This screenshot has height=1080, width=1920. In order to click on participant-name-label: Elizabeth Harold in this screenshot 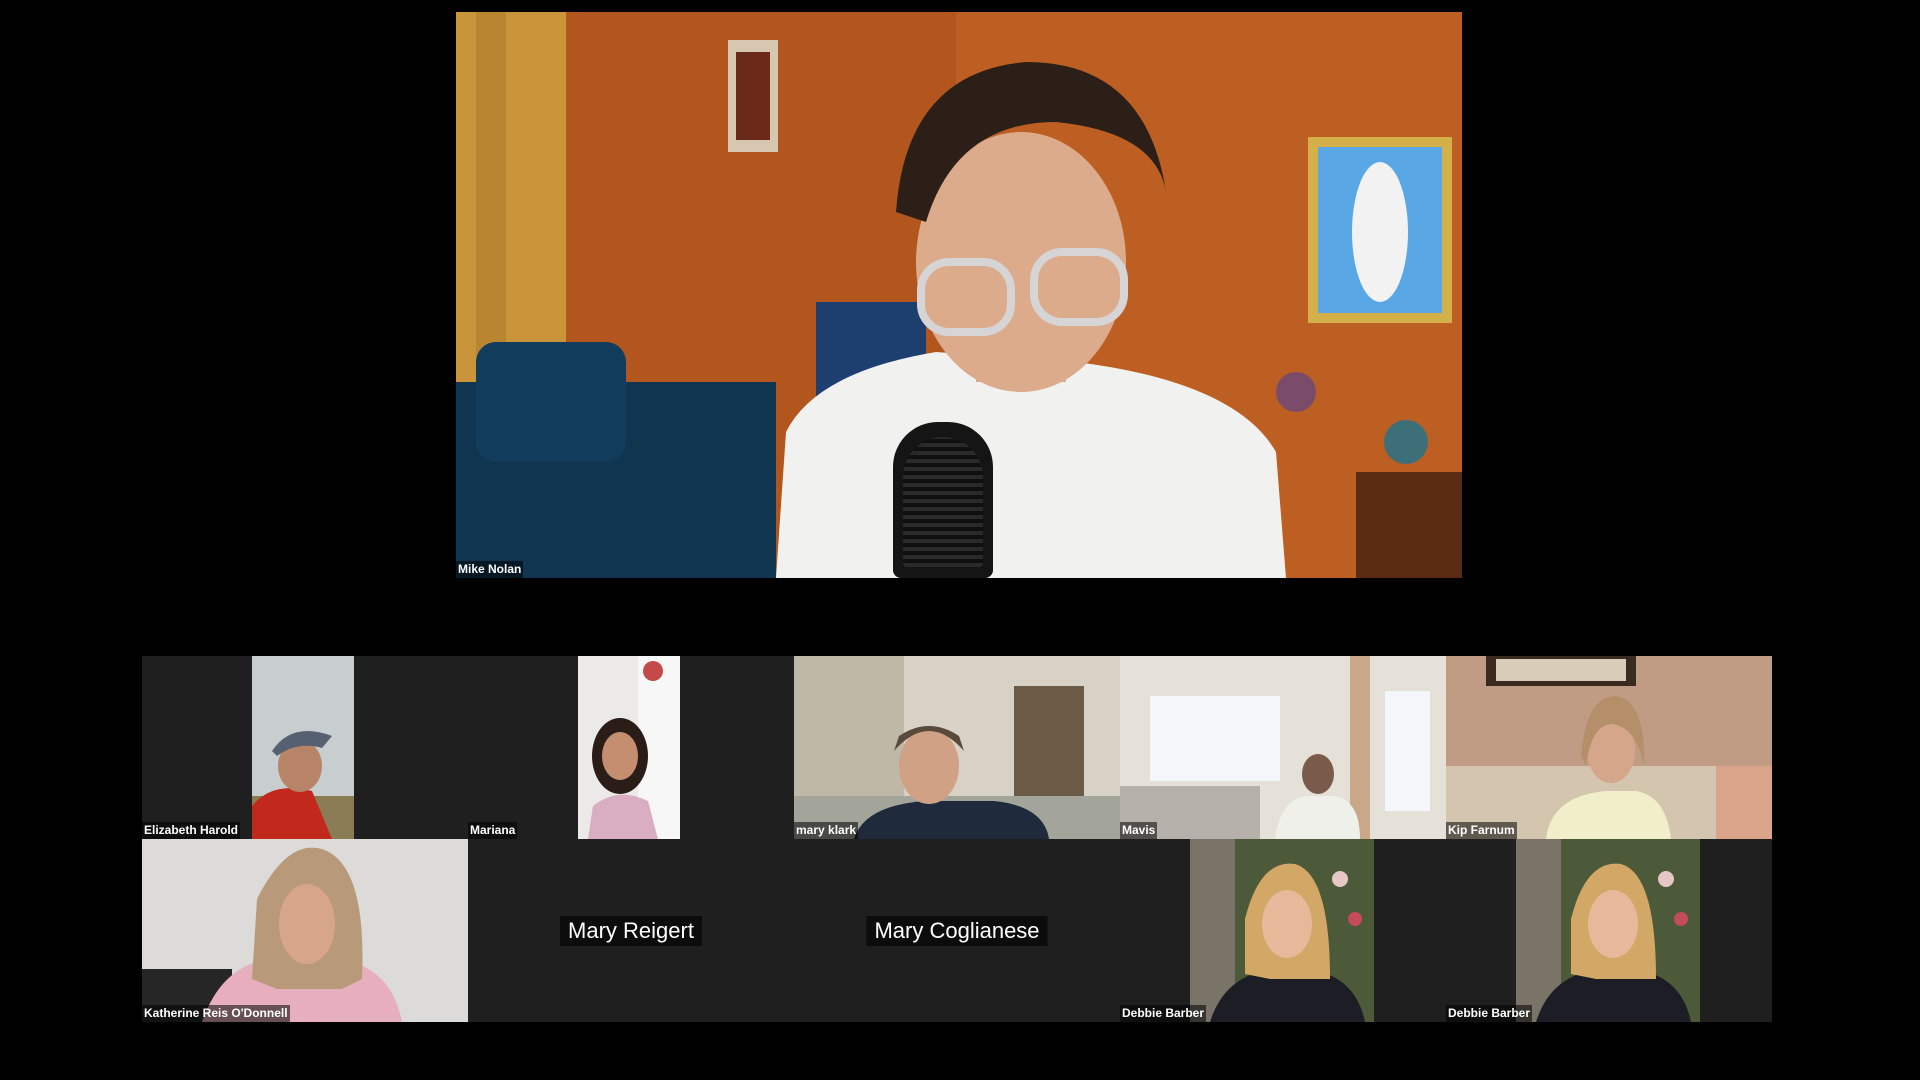, I will do `click(191, 830)`.